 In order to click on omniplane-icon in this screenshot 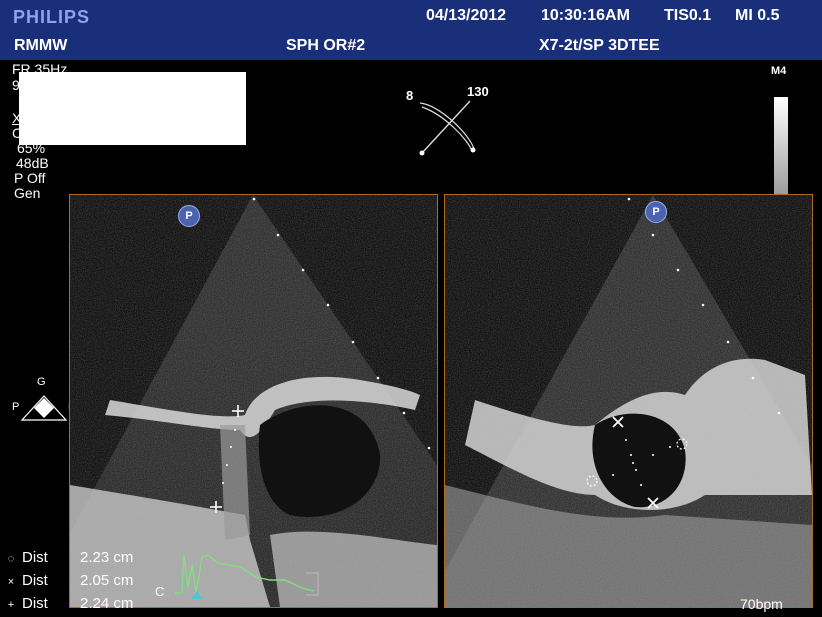, I will do `click(447, 128)`.